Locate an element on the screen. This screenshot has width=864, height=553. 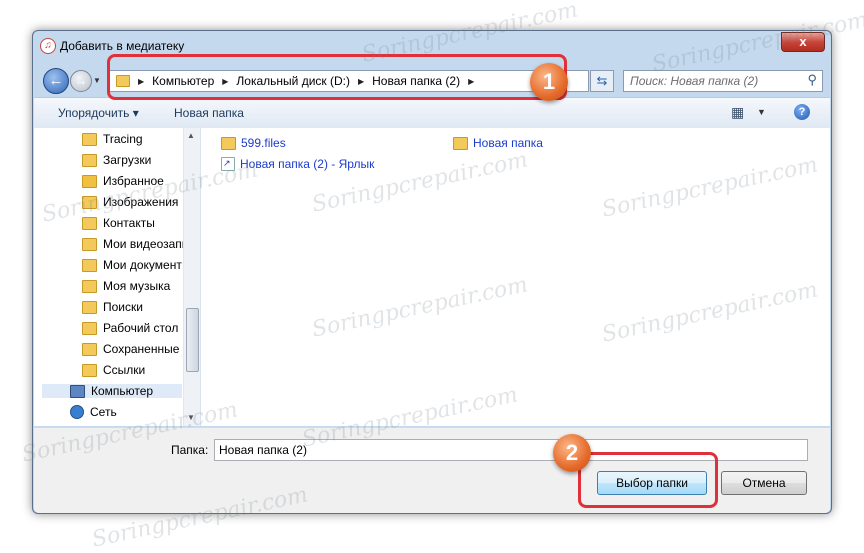
callout-badge-1: 1 is located at coordinates (549, 82).